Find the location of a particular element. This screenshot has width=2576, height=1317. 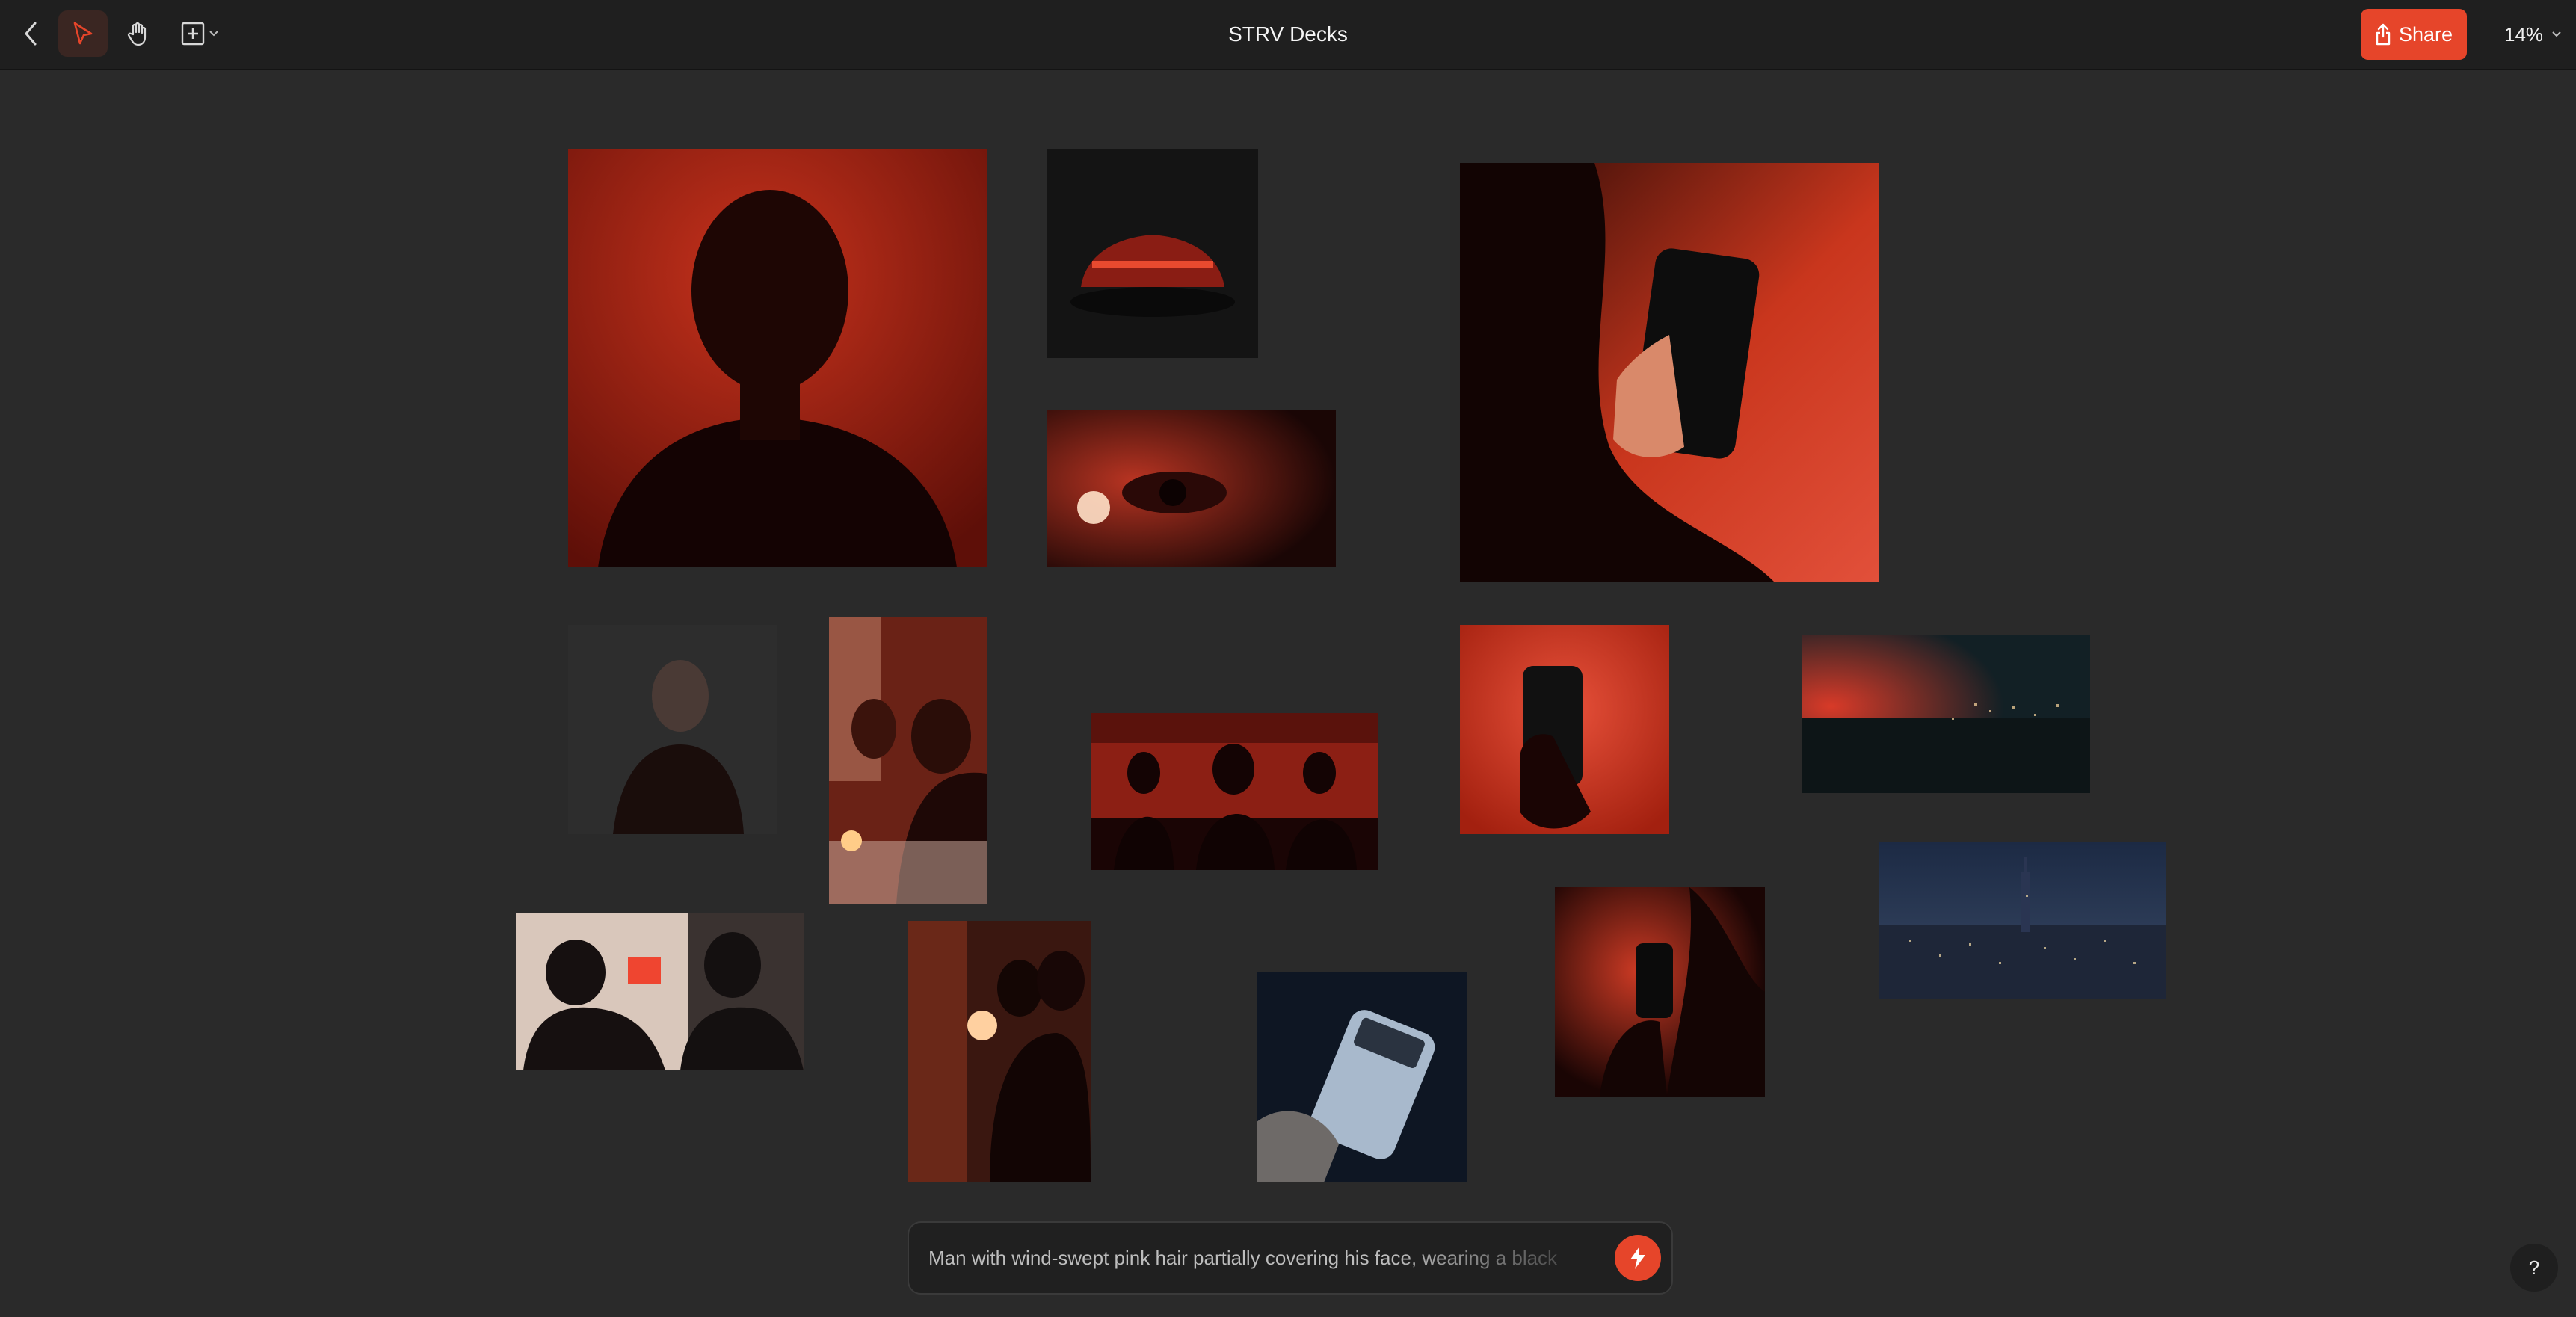

back-button is located at coordinates (30, 33).